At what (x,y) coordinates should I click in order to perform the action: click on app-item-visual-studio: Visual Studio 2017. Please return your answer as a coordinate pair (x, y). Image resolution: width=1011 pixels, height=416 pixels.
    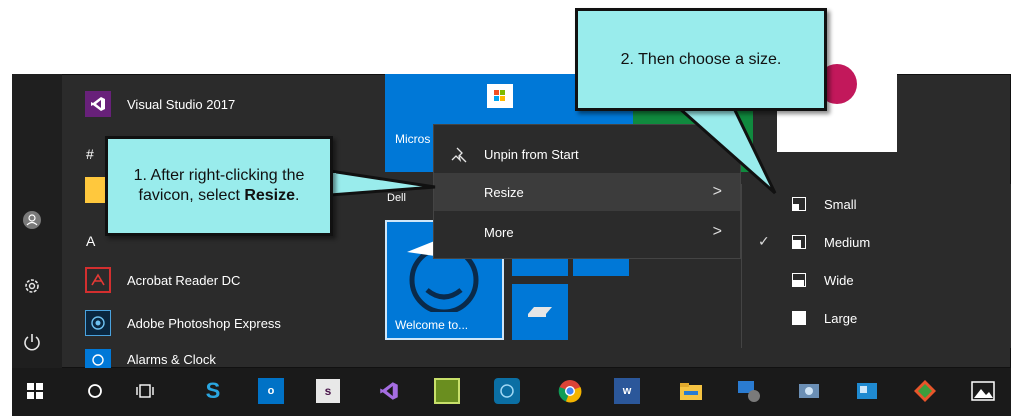
    Looking at the image, I should click on (160, 104).